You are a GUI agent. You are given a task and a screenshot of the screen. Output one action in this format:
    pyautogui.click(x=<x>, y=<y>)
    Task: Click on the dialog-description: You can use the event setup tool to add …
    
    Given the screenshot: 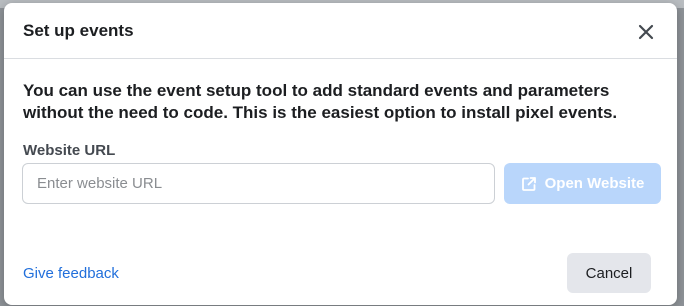 What is the action you would take?
    pyautogui.click(x=320, y=101)
    